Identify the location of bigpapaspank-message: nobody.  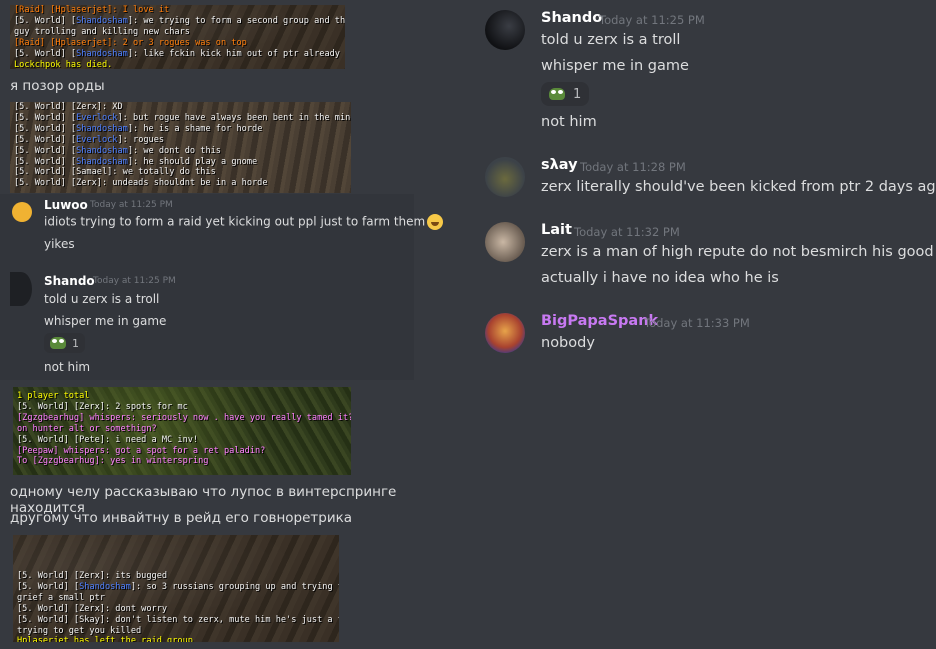
(568, 343).